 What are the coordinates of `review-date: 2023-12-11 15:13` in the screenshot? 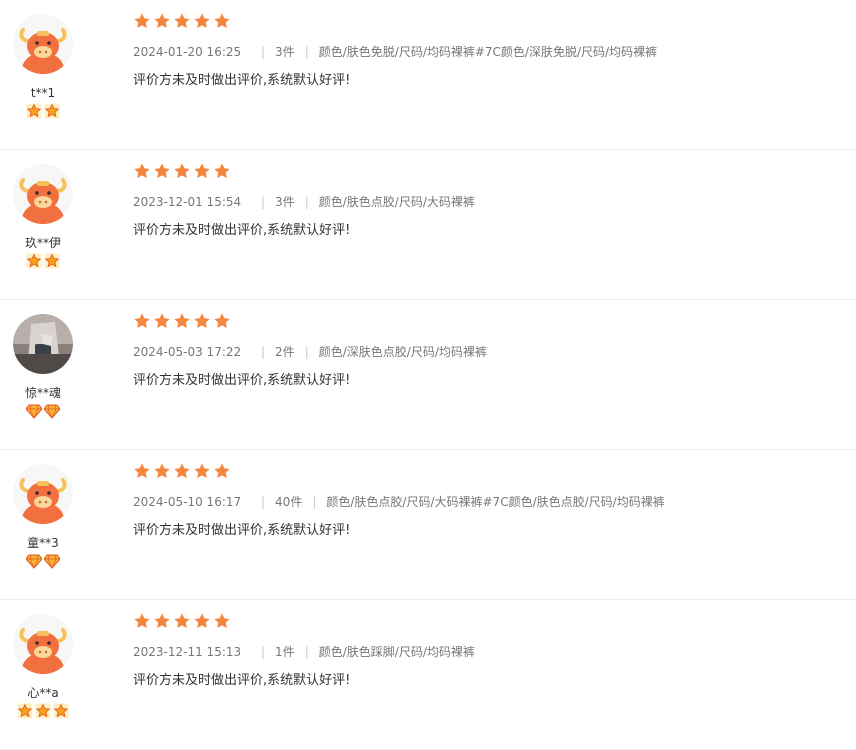 It's located at (187, 652).